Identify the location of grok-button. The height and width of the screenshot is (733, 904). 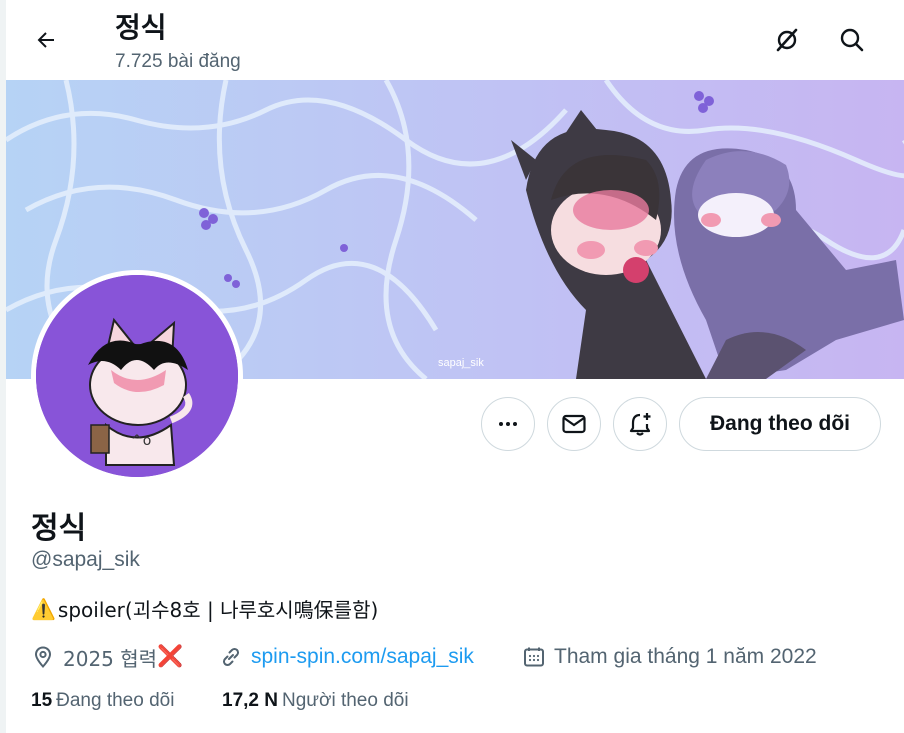
(787, 40).